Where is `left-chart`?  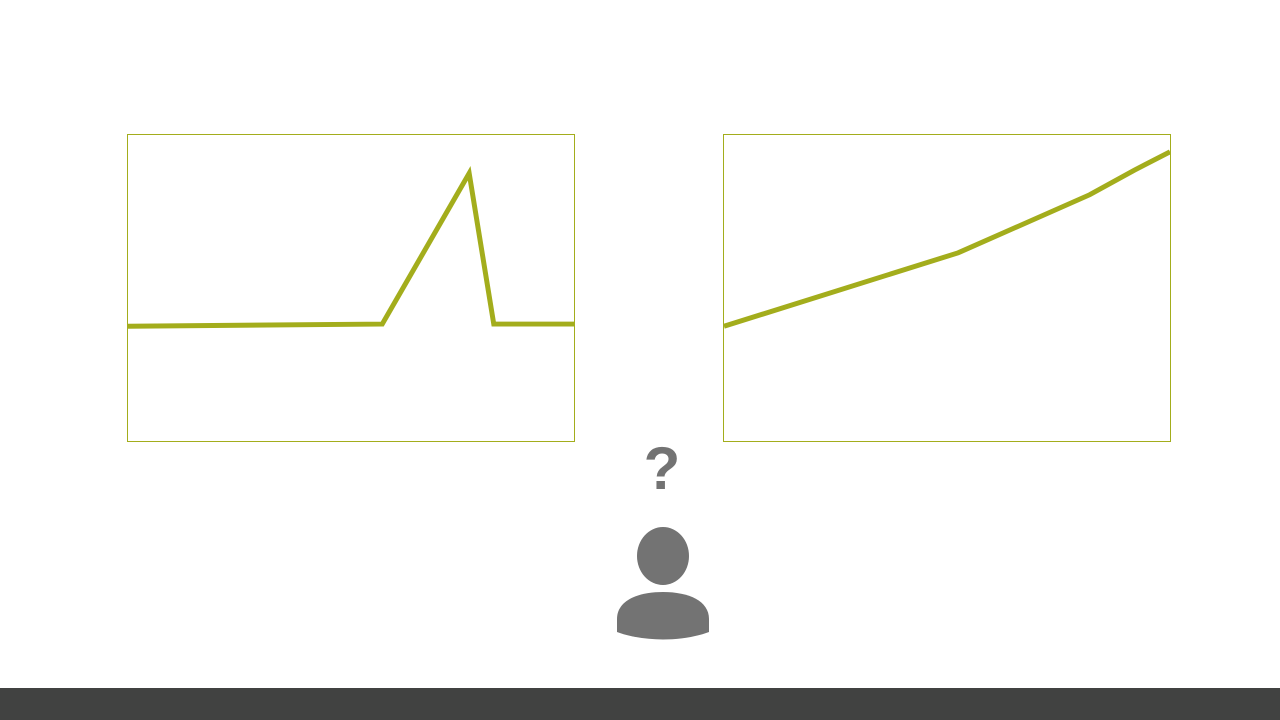
left-chart is located at coordinates (351, 288).